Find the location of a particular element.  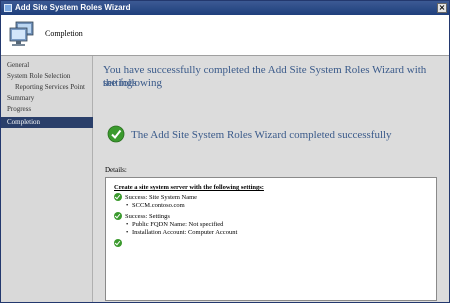

nav-item-general: General is located at coordinates (49, 65).